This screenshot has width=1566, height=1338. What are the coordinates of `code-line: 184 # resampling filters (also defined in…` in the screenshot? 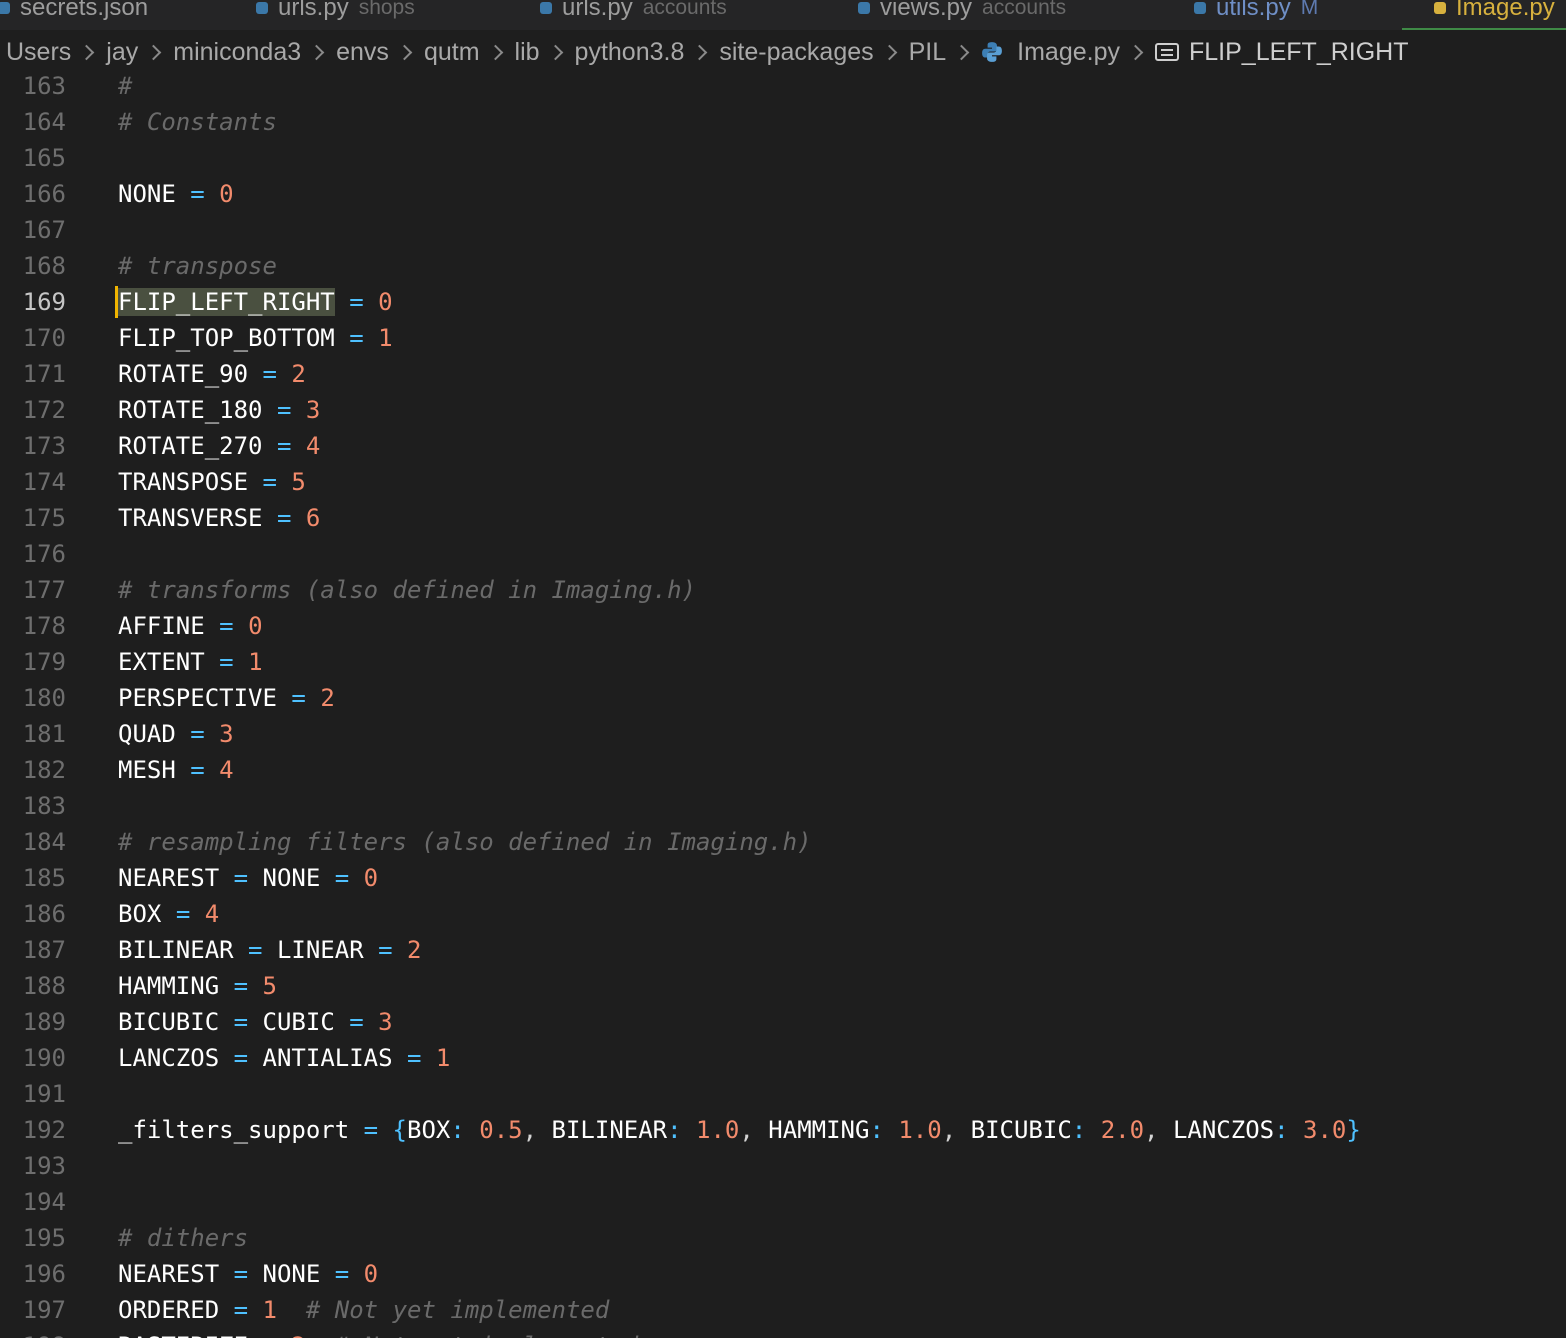 It's located at (783, 842).